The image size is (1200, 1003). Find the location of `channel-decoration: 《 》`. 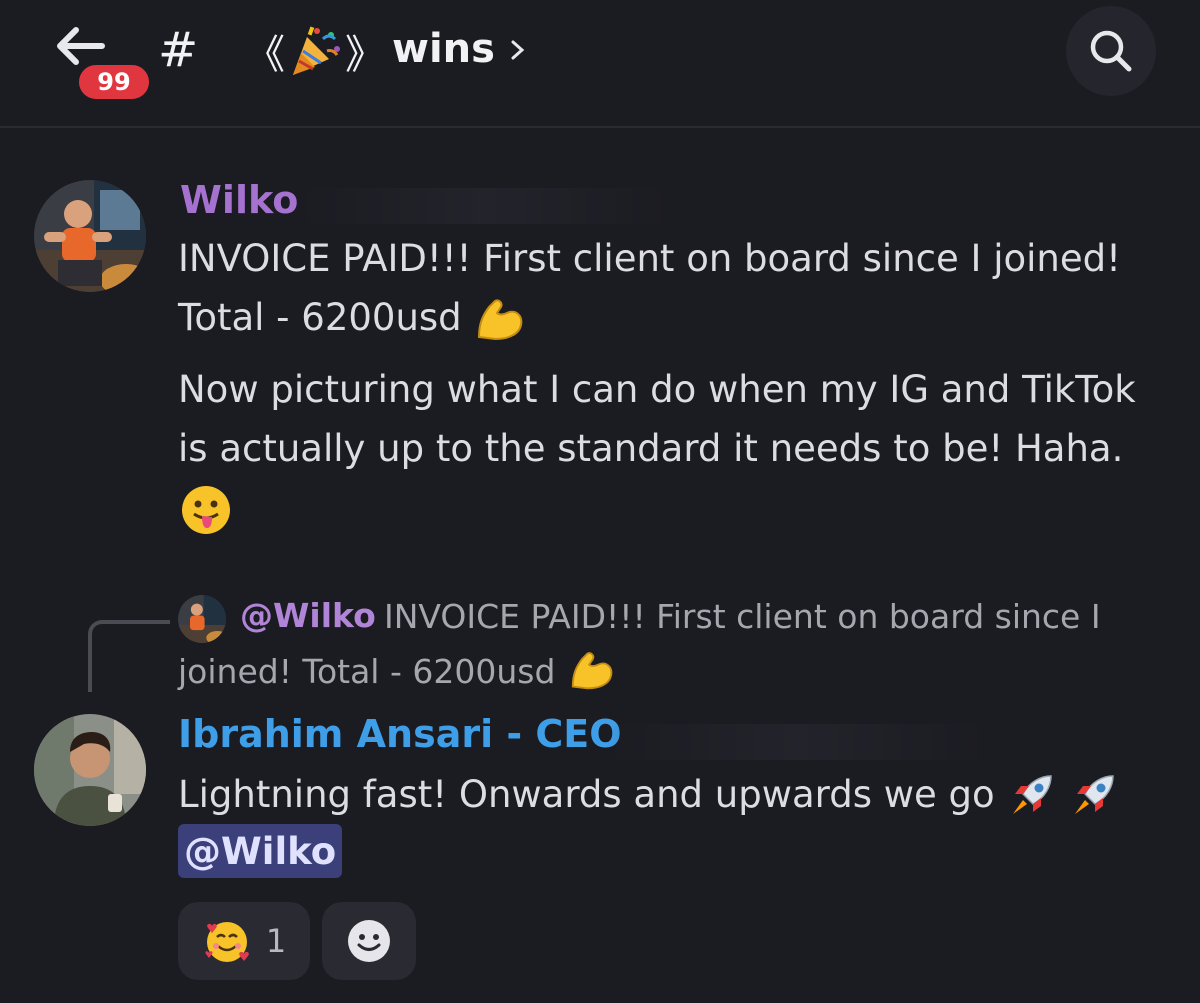

channel-decoration: 《 》 is located at coordinates (315, 51).